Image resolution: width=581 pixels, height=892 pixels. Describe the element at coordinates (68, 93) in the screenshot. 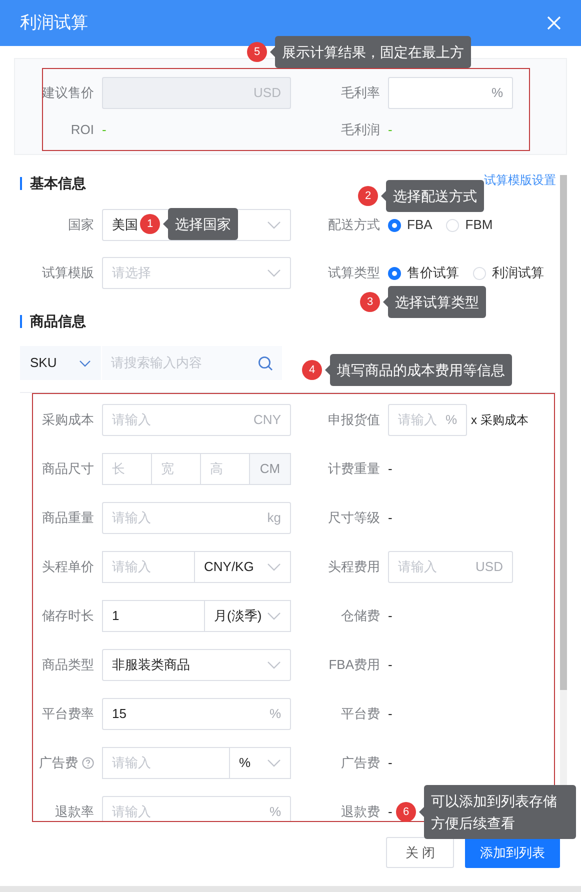

I see `field-label: 建议售价` at that location.